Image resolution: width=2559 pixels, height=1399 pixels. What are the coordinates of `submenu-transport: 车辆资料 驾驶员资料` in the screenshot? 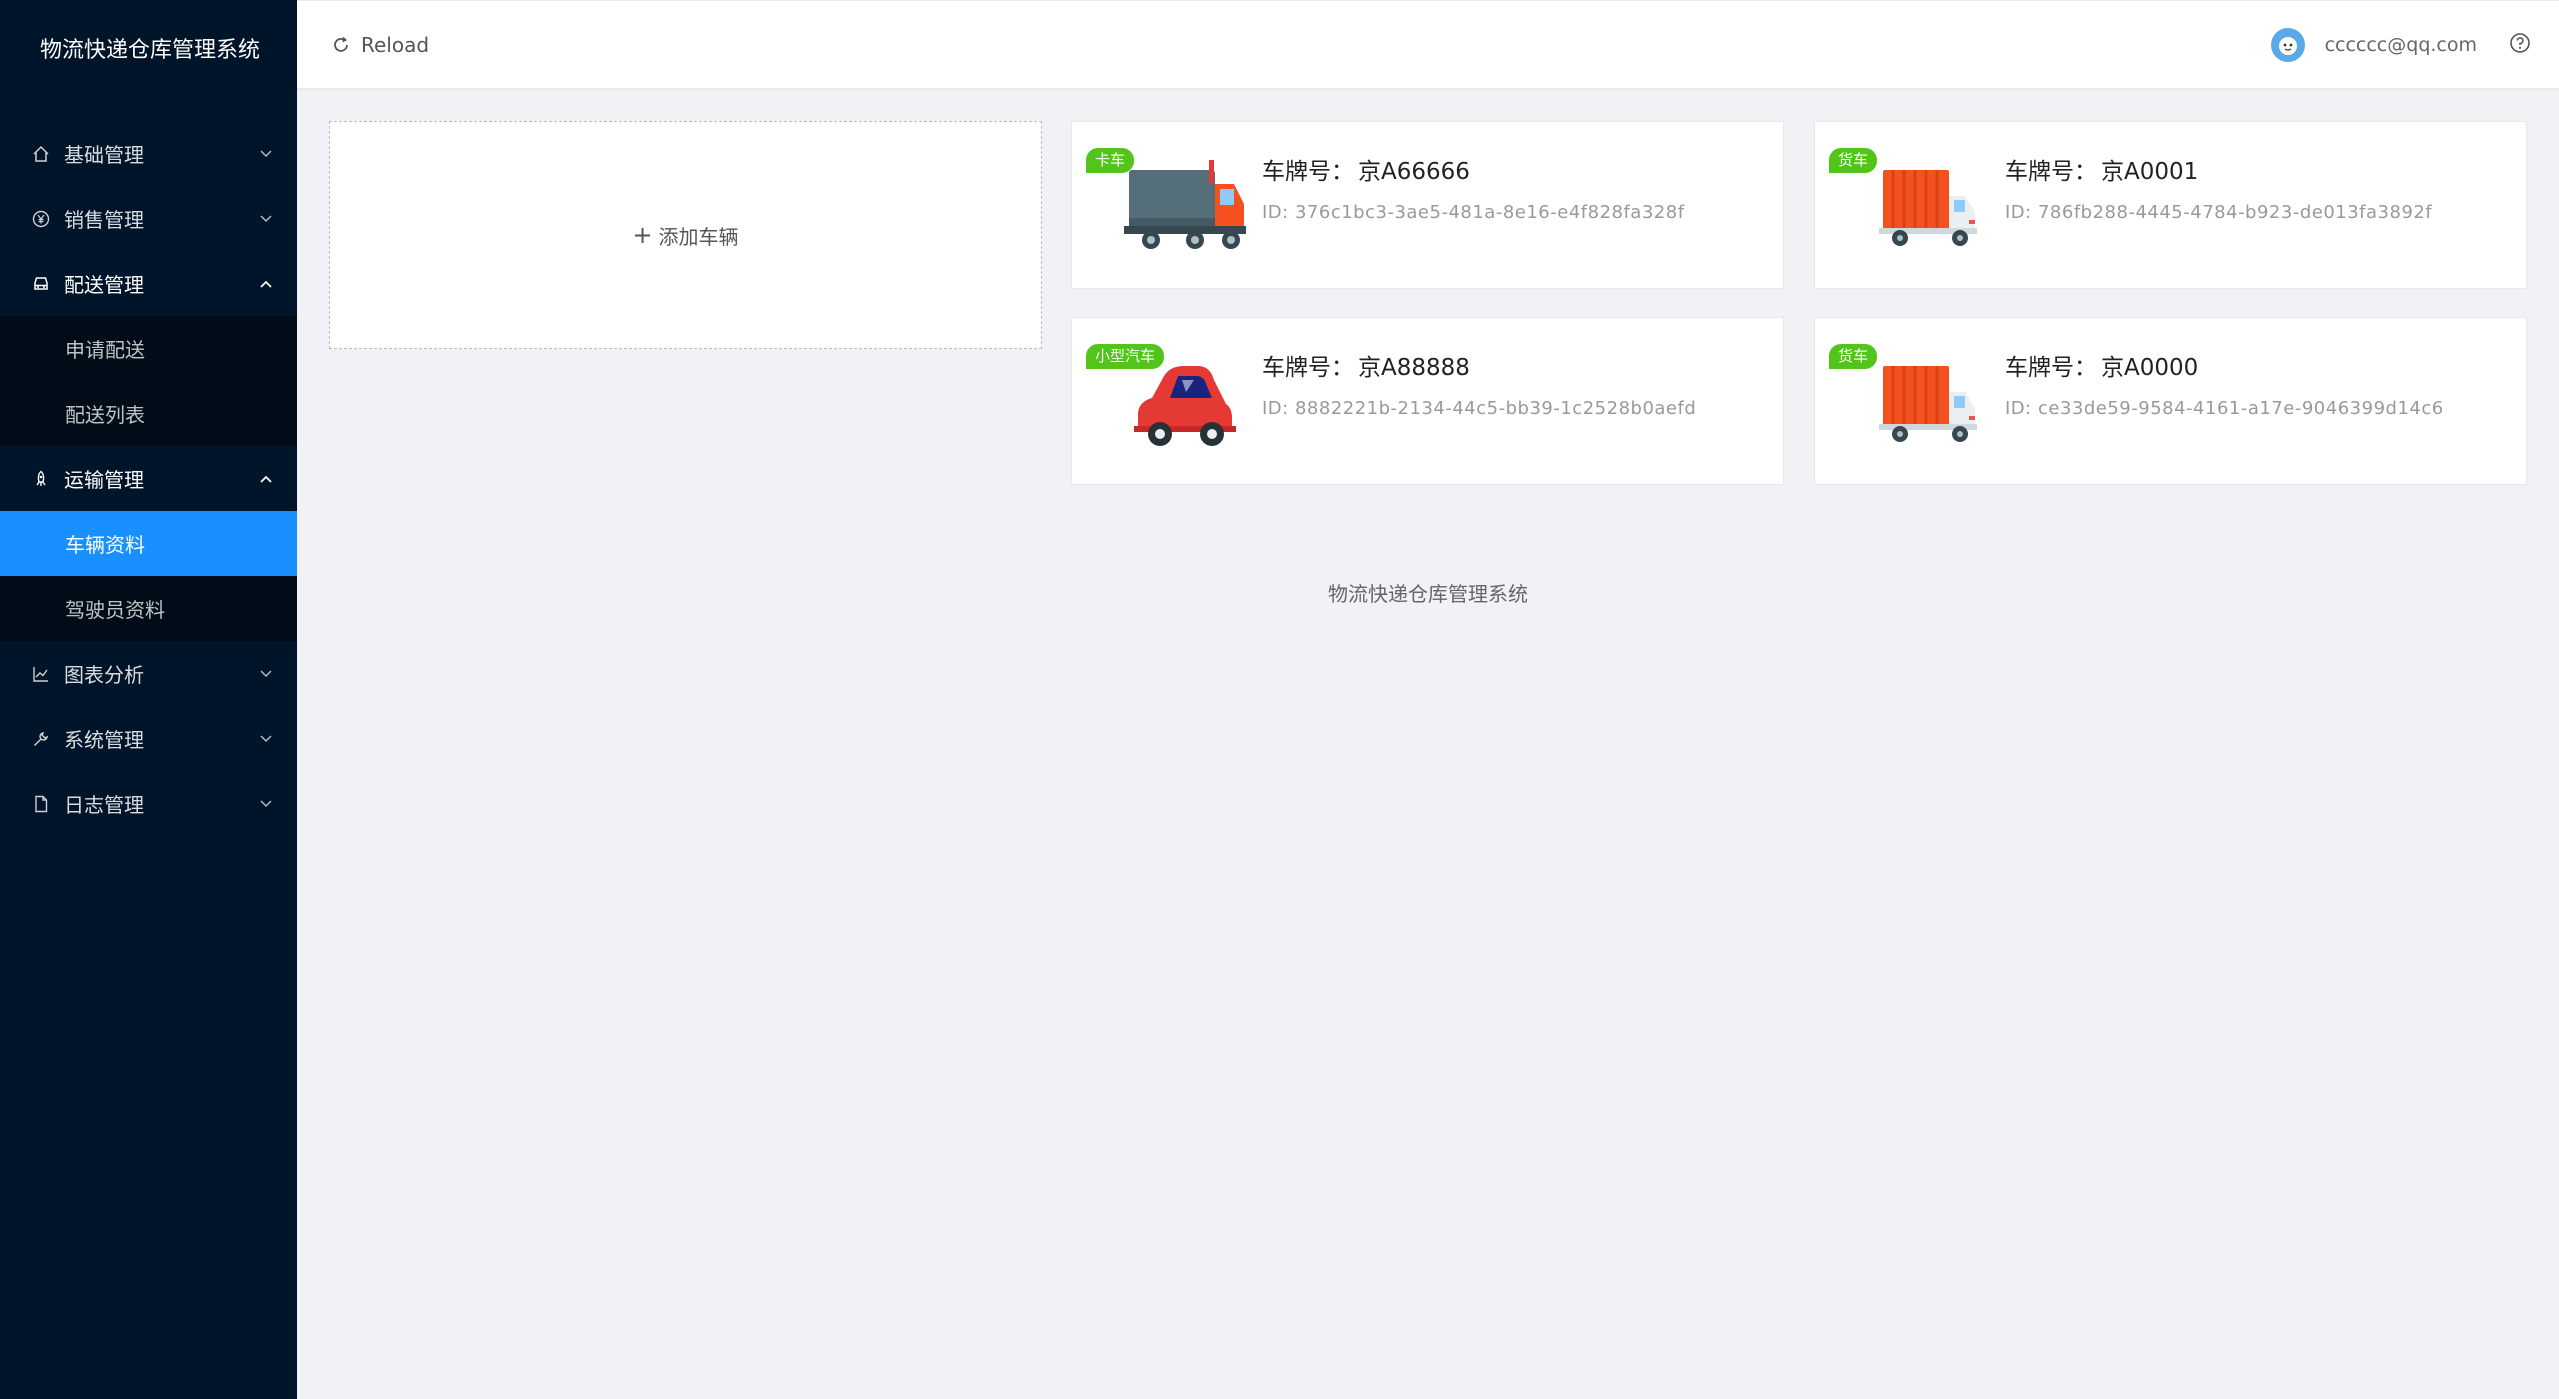 It's located at (148, 576).